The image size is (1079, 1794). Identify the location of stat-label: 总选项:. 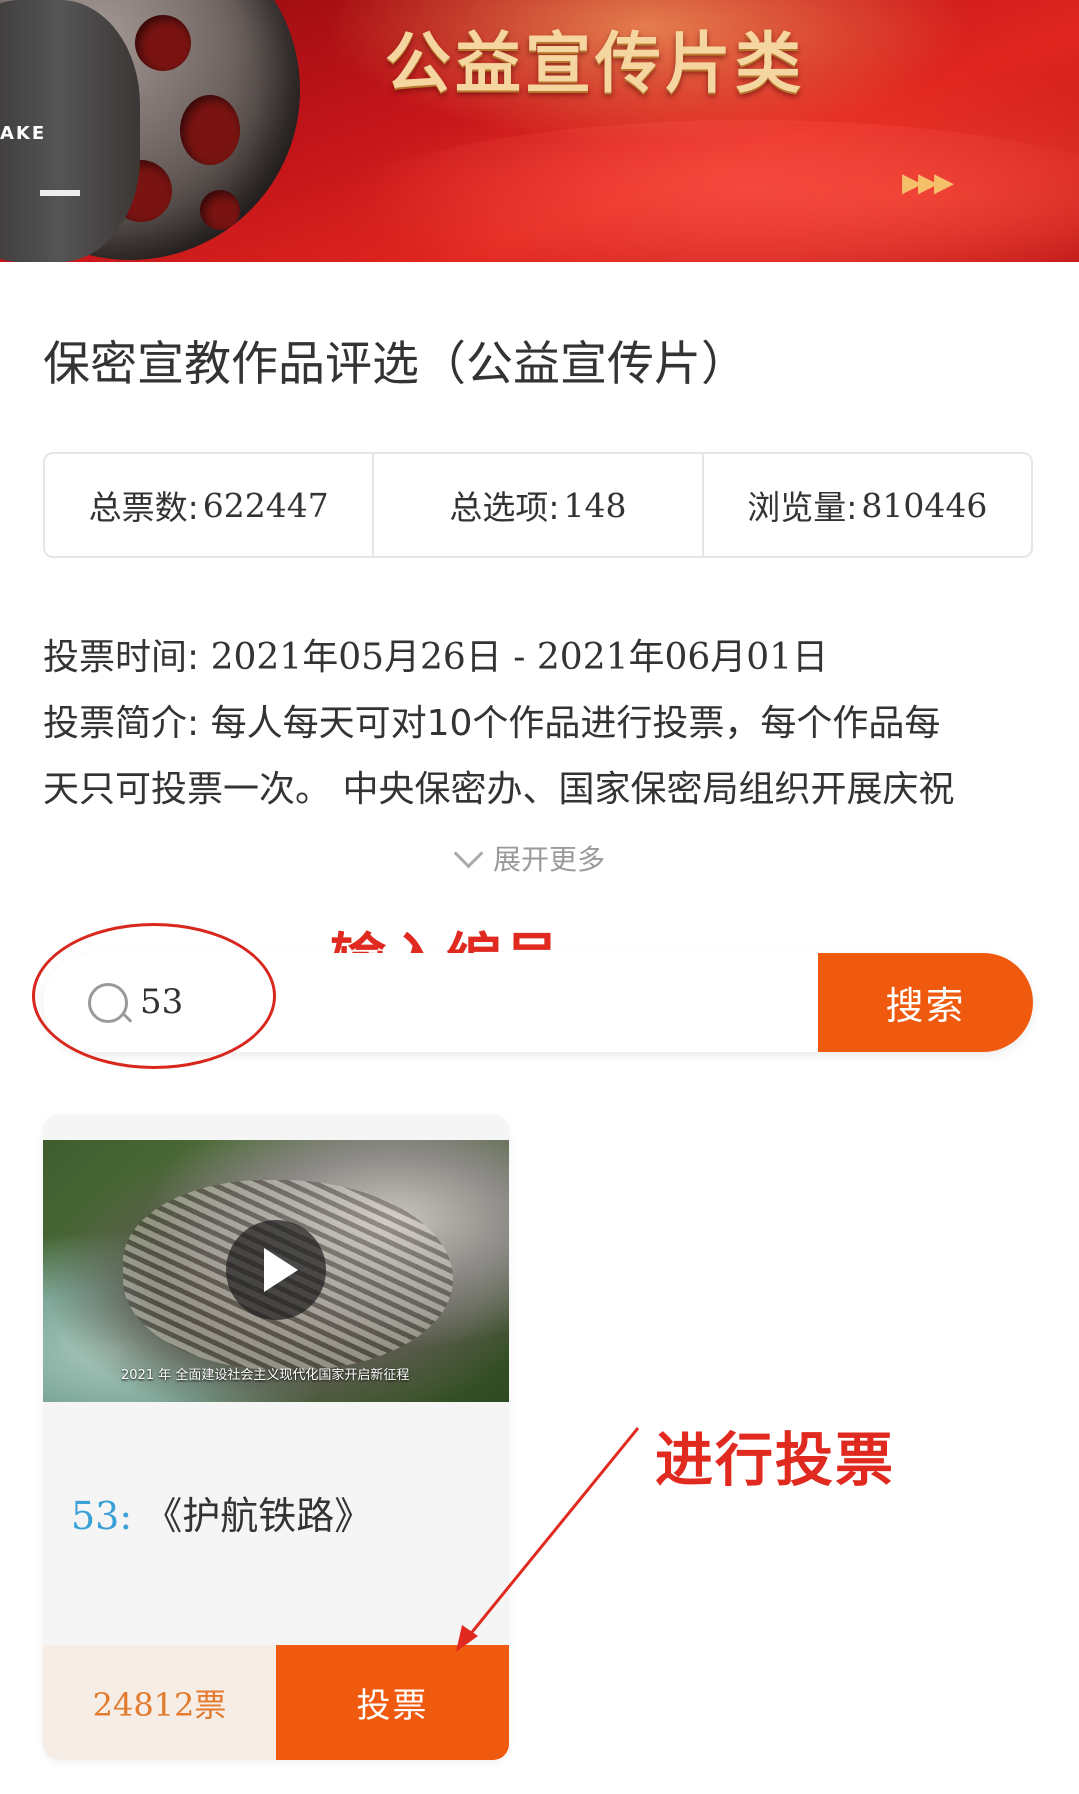
(504, 507).